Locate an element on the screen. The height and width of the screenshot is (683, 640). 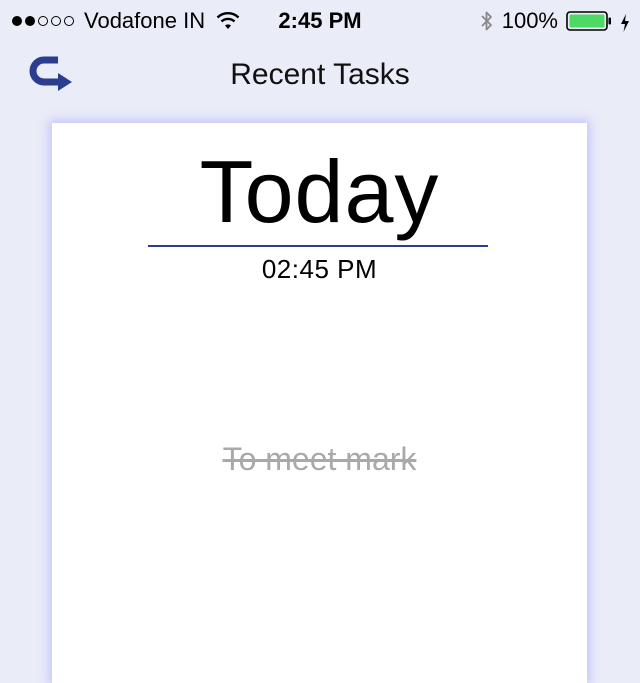
task-item-completed: To meet mark is located at coordinates (319, 459).